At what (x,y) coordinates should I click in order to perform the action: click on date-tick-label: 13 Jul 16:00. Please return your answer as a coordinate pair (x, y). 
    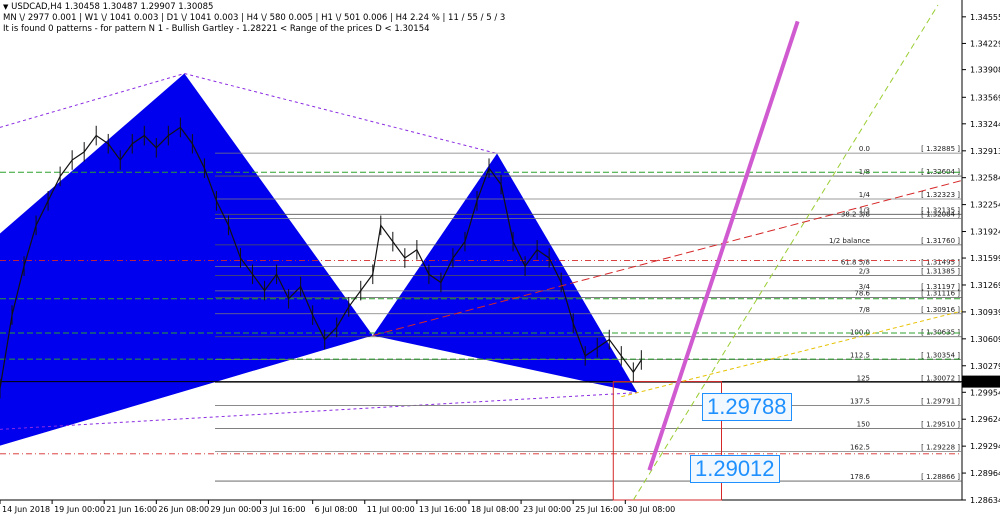
    Looking at the image, I should click on (443, 509).